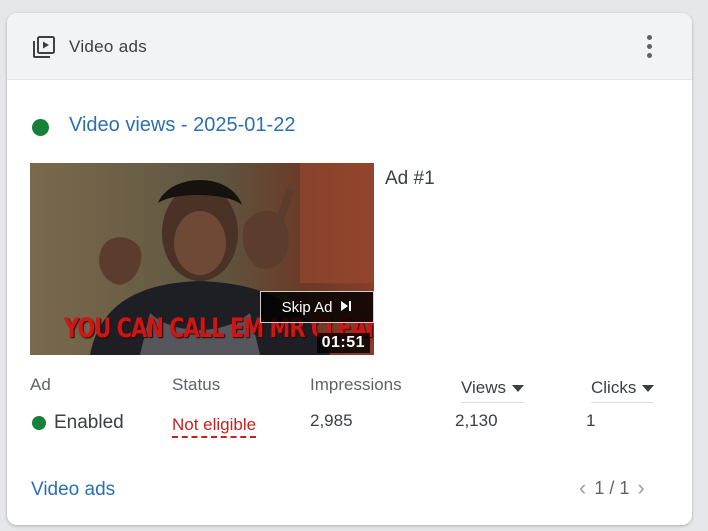 The height and width of the screenshot is (531, 708). Describe the element at coordinates (640, 488) in the screenshot. I see `chevron-right-icon: ›` at that location.